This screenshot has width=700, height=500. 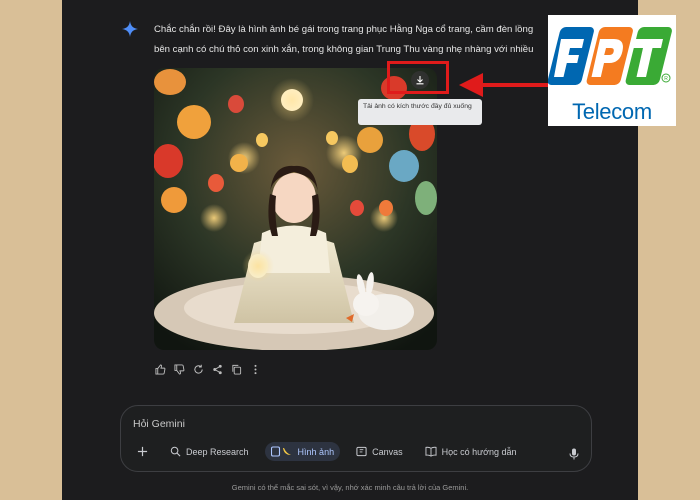 What do you see at coordinates (159, 424) in the screenshot?
I see `prompt-input: Hỏi Gemini` at bounding box center [159, 424].